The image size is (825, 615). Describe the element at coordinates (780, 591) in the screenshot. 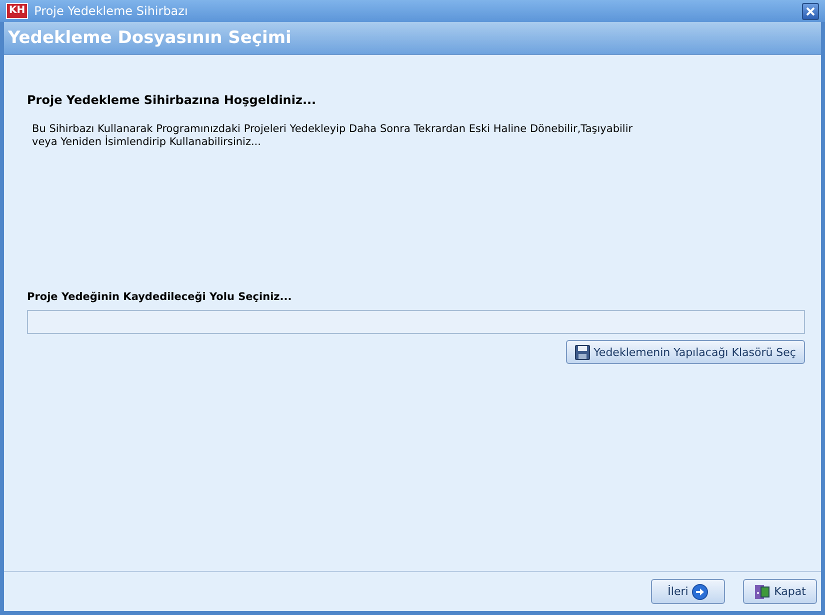

I see `close-dialog-button: Kapat` at that location.